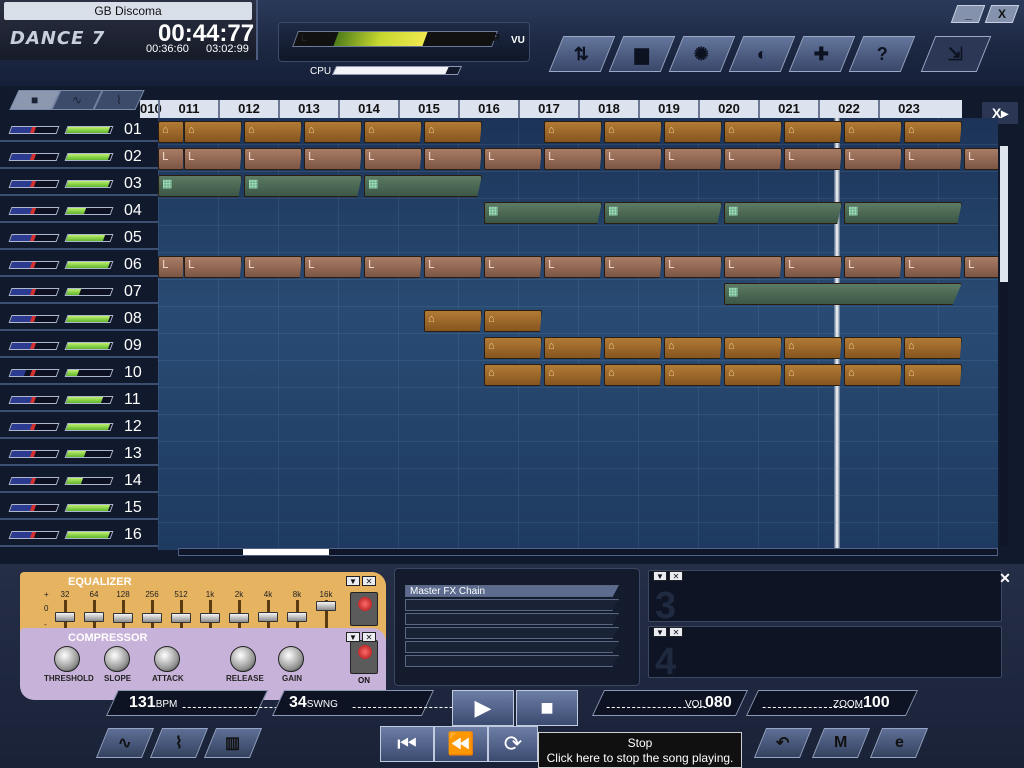  I want to click on track-header: 12, so click(79, 428).